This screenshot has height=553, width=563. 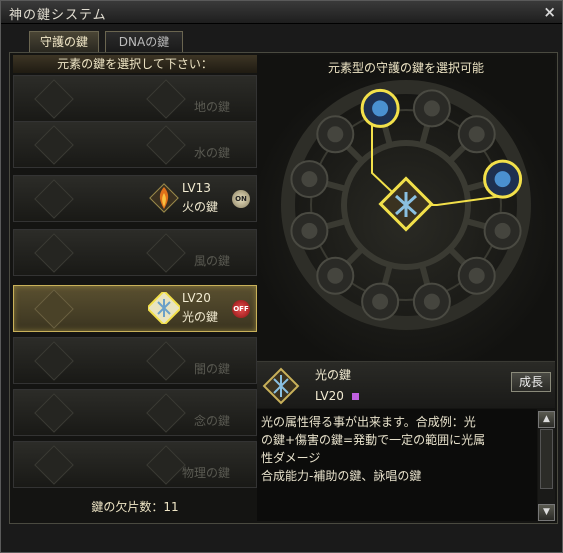 What do you see at coordinates (341, 476) in the screenshot?
I see `description-line: 合成能力-補助の鍵、詠唱の鍵` at bounding box center [341, 476].